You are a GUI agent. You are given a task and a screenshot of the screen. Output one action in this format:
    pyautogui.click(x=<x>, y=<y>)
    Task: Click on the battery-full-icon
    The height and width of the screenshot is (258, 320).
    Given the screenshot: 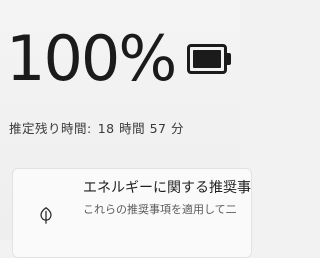 What is the action you would take?
    pyautogui.click(x=210, y=59)
    